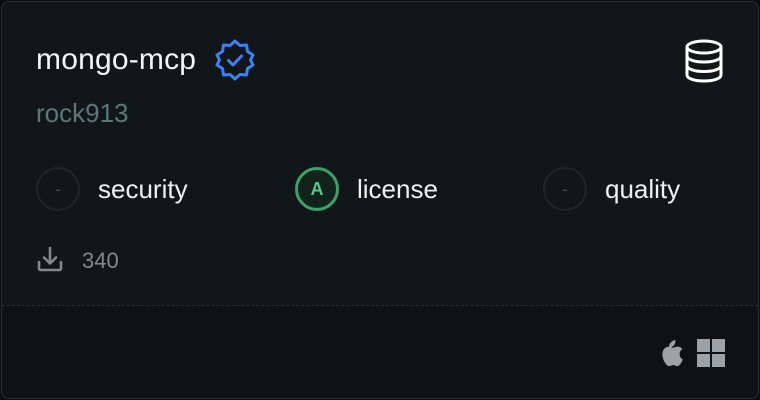  I want to click on download-count: 340, so click(100, 260).